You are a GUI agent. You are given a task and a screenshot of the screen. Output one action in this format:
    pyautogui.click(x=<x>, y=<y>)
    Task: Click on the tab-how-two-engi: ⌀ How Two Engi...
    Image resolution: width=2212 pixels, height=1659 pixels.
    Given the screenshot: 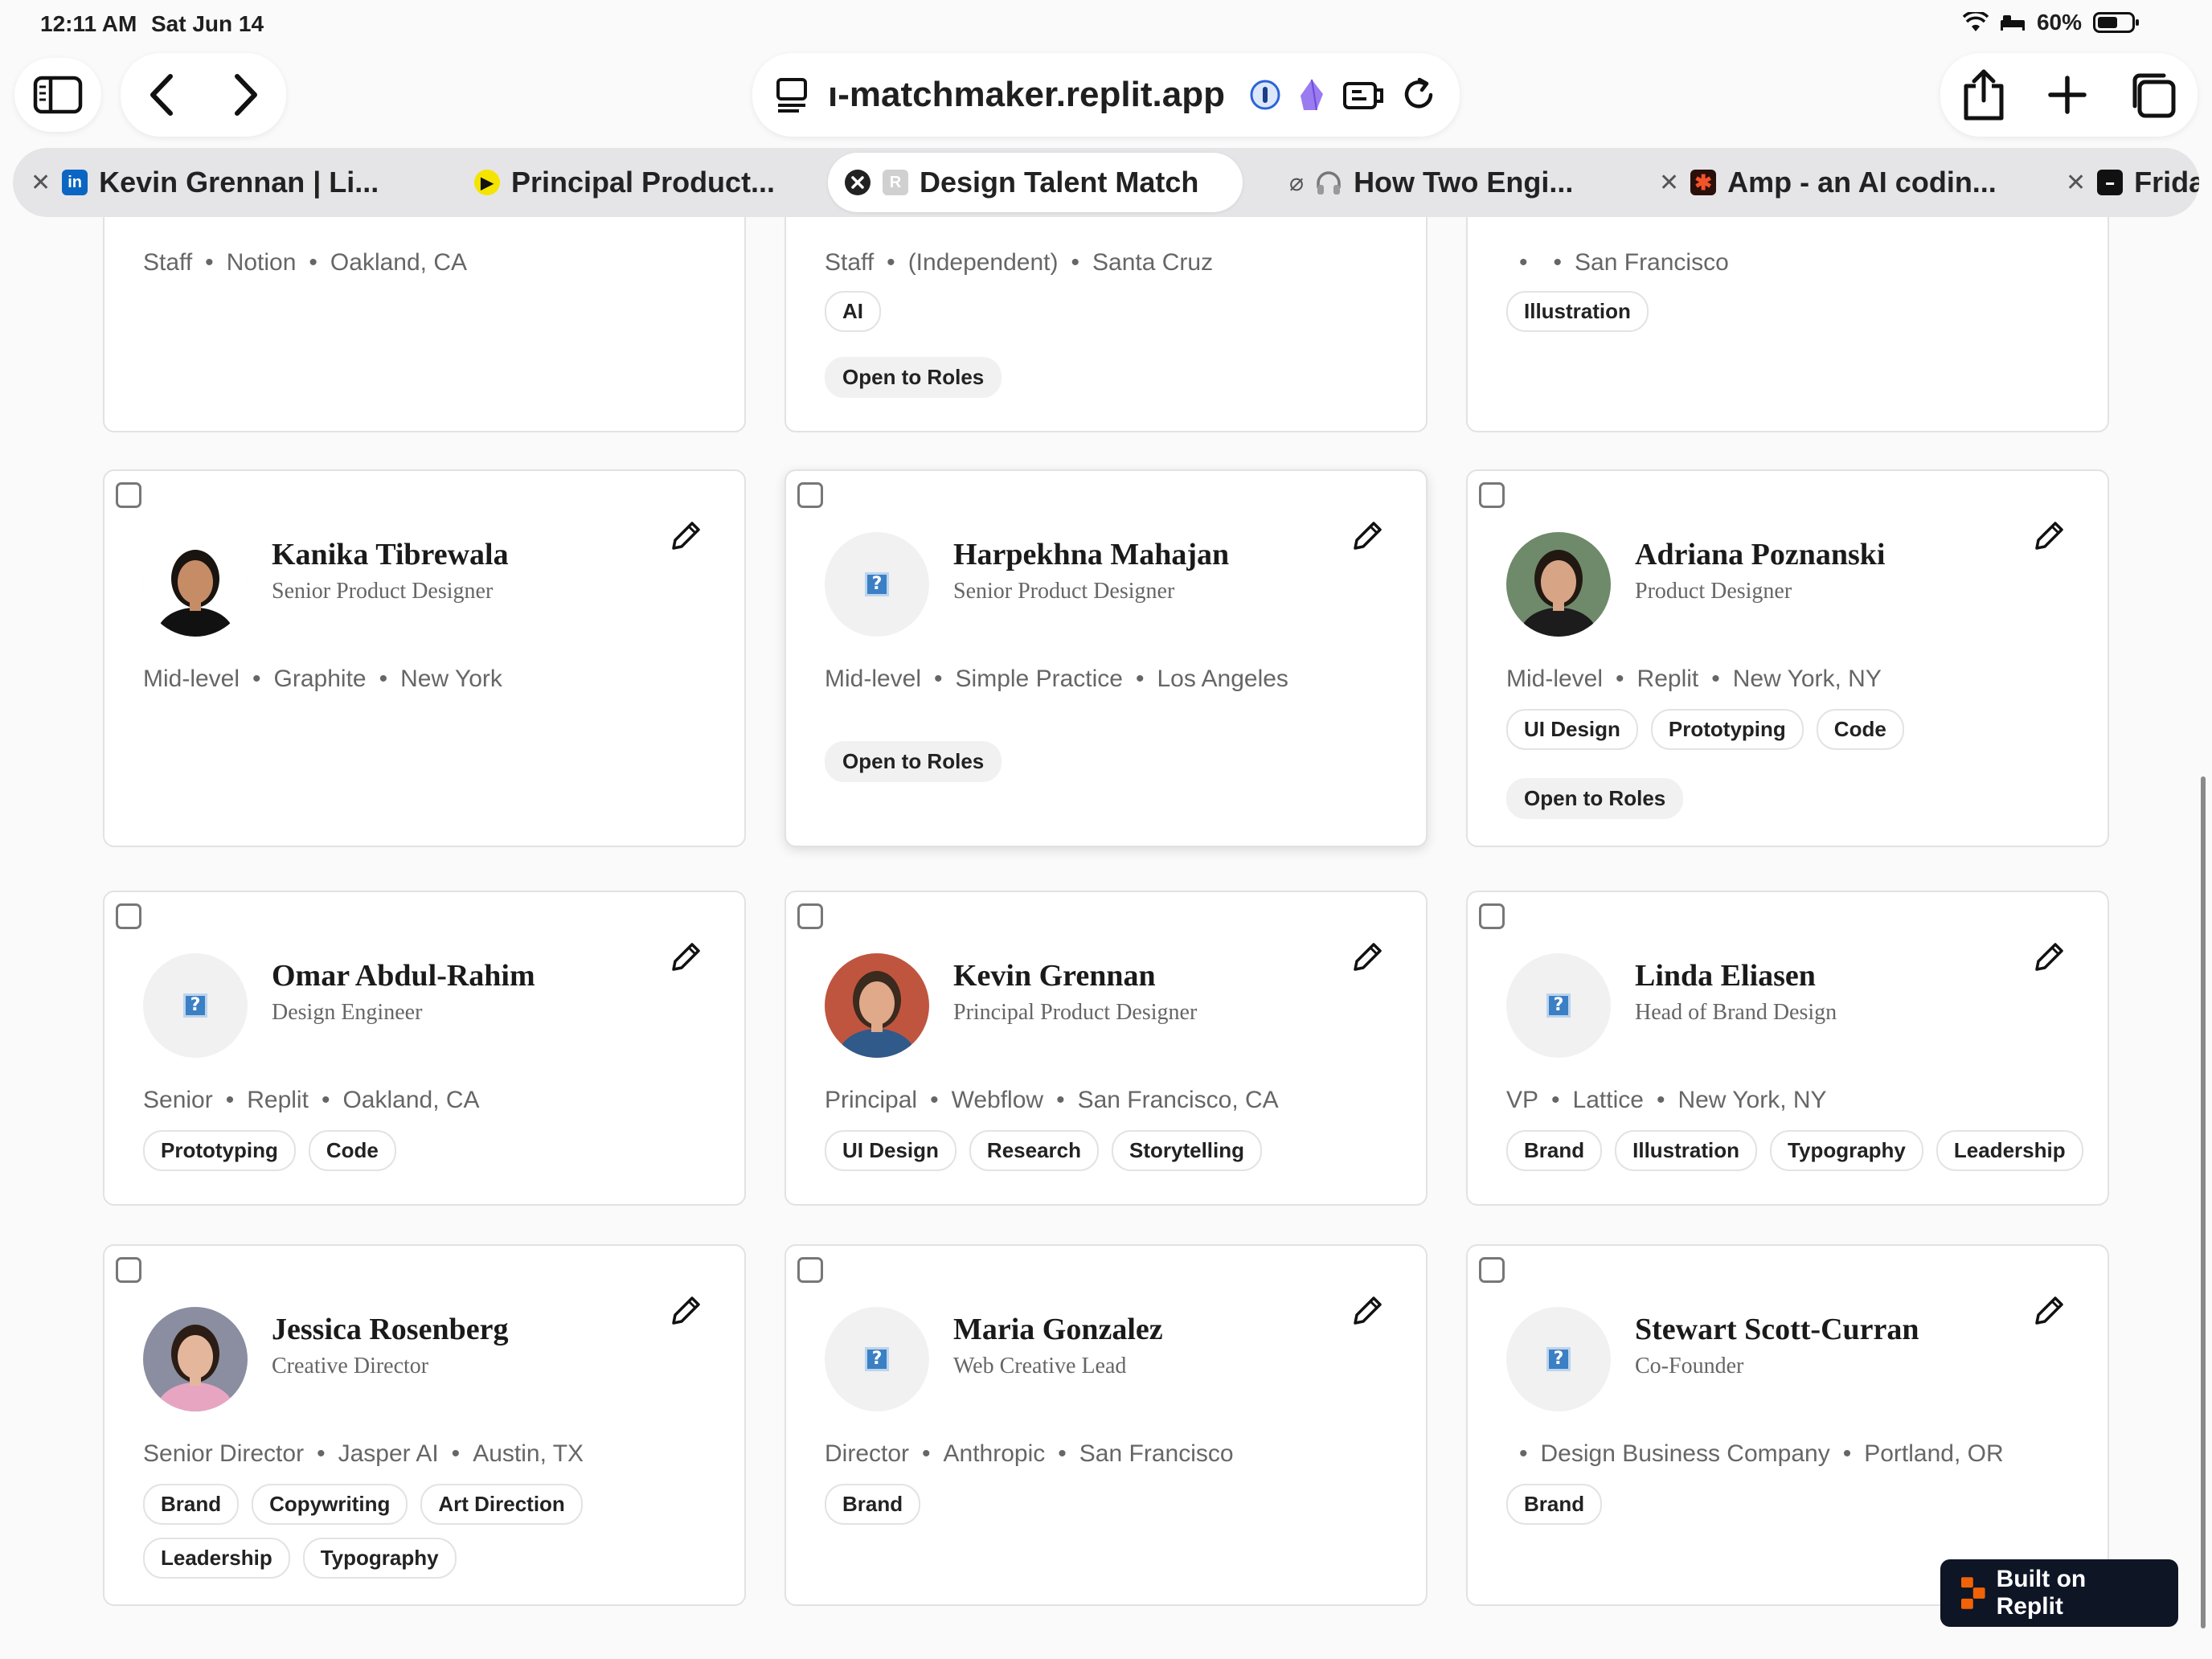 What is the action you would take?
    pyautogui.click(x=1431, y=182)
    